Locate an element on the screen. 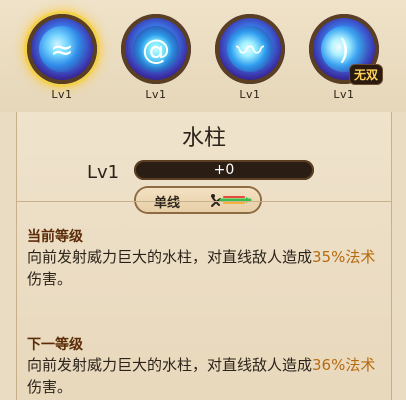  skill-orb: @ is located at coordinates (156, 49).